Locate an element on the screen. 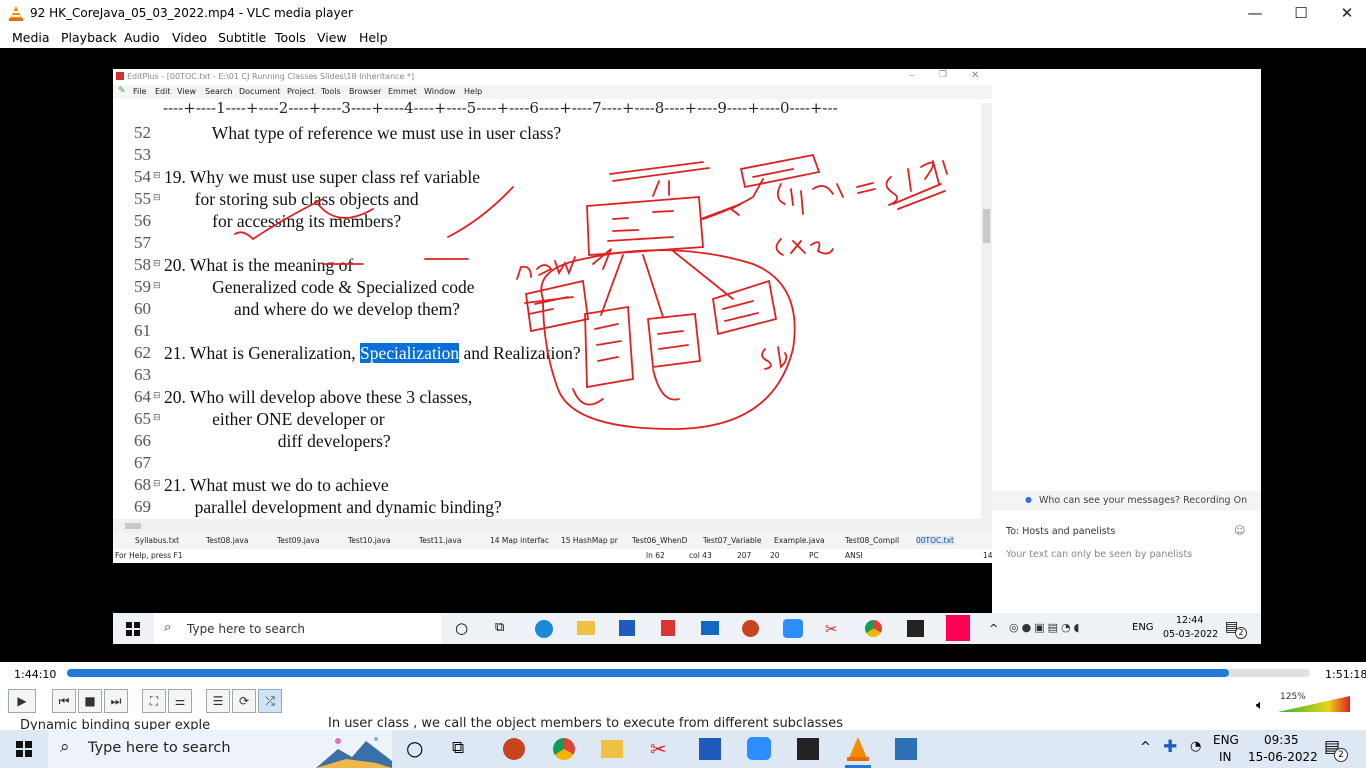  status-col: col 43 is located at coordinates (700, 555).